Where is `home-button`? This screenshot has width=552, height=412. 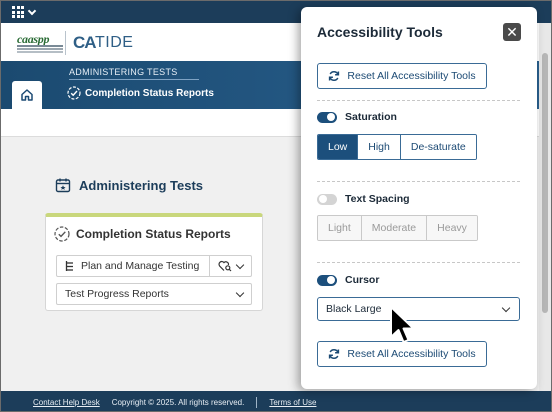 home-button is located at coordinates (27, 95).